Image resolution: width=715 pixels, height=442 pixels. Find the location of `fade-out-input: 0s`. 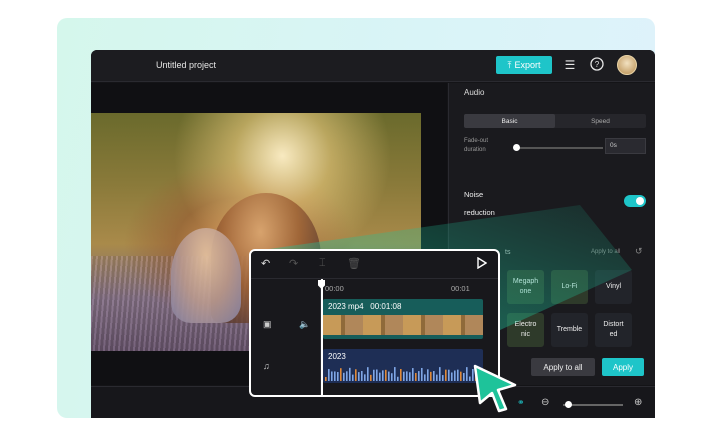

fade-out-input: 0s is located at coordinates (625, 146).